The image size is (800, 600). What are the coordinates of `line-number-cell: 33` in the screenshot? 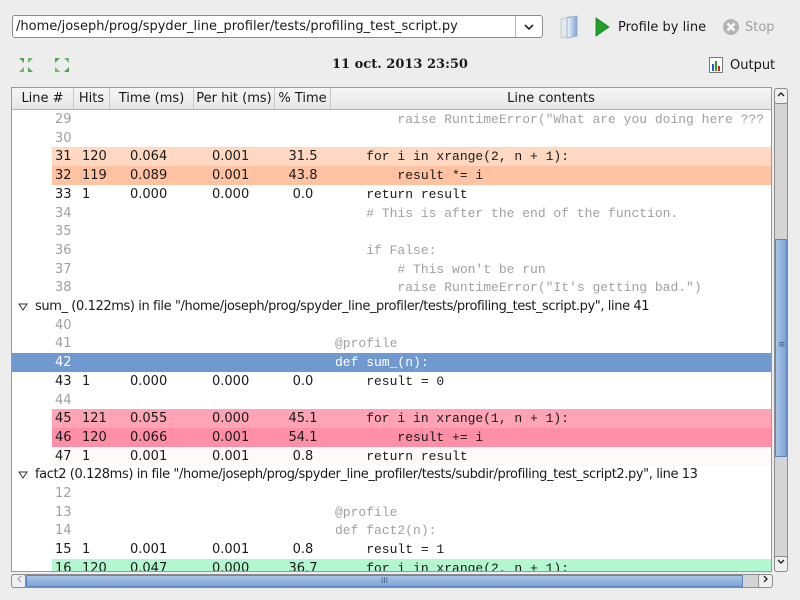 It's located at (63, 194).